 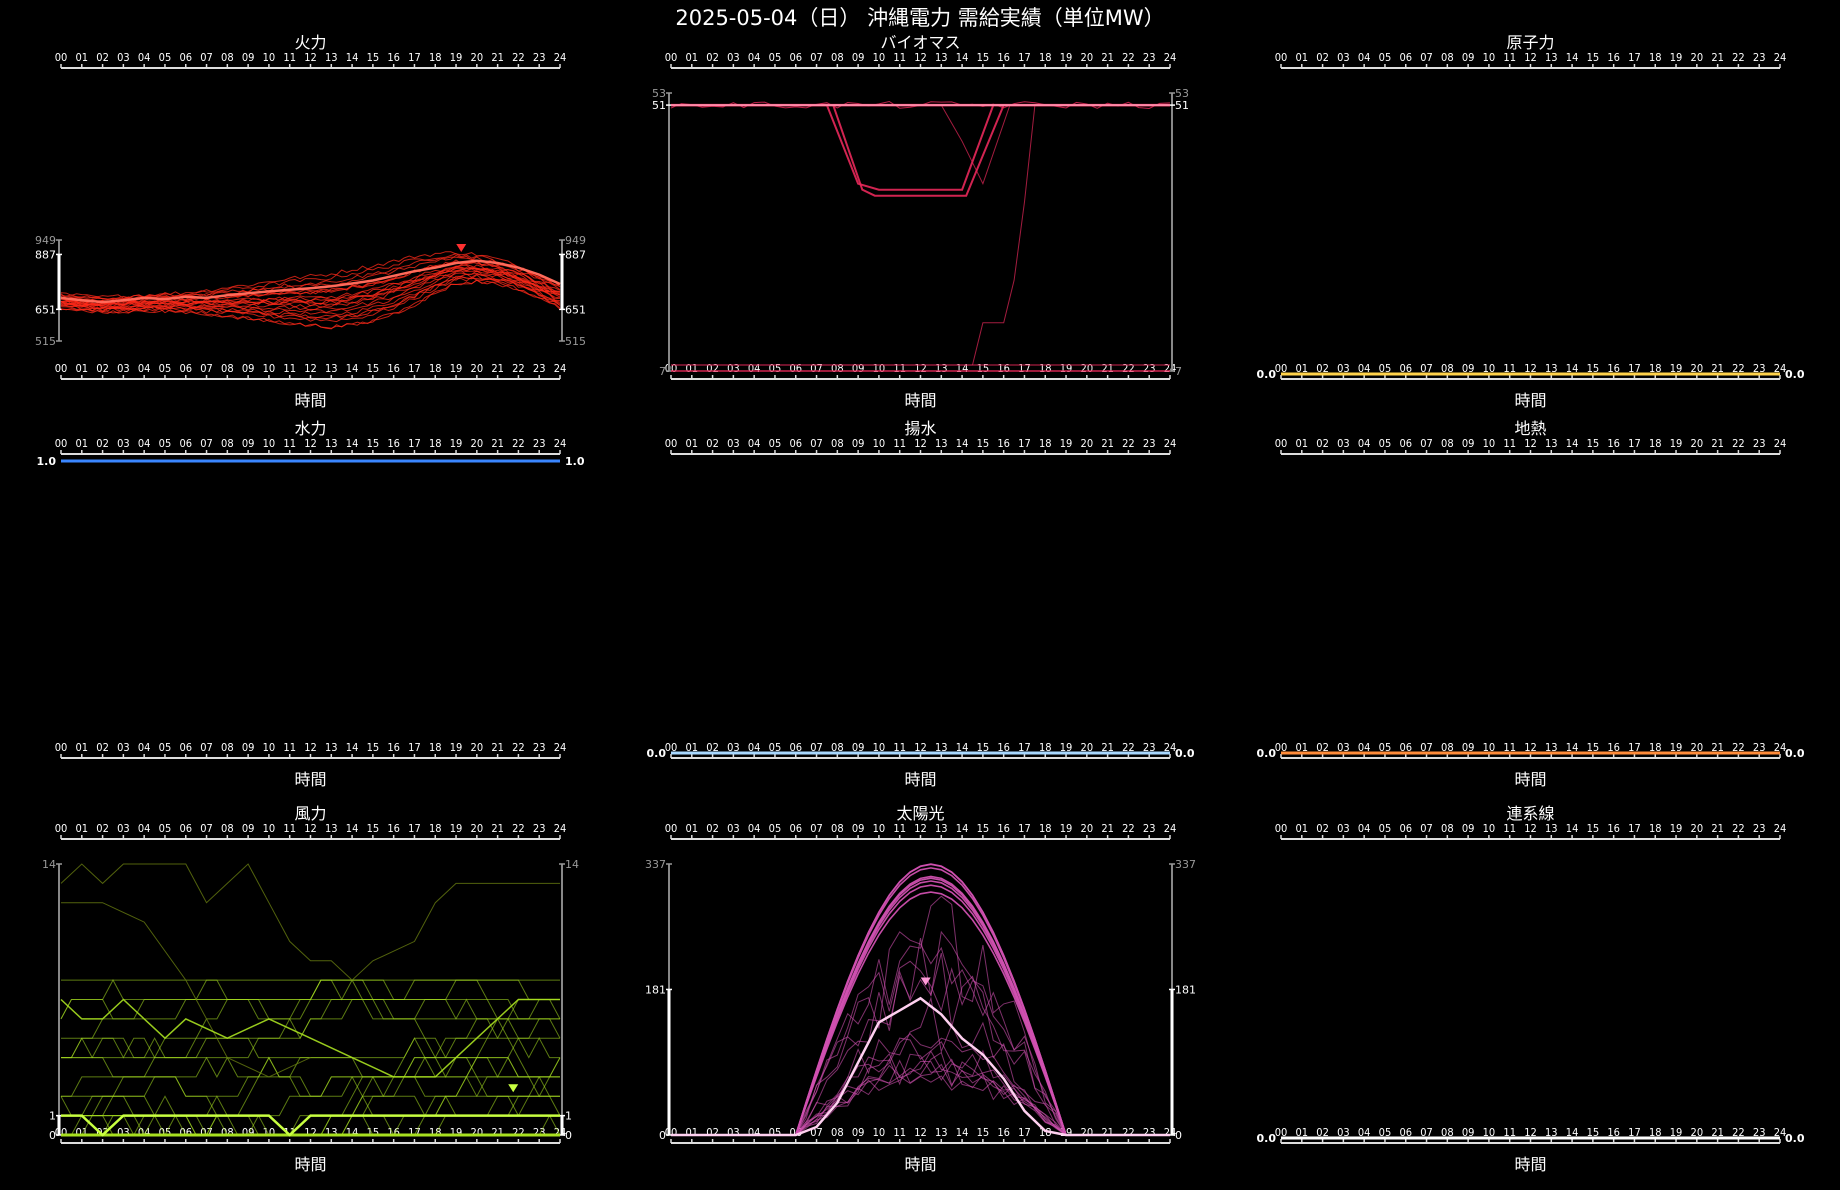 What do you see at coordinates (52, 1135) in the screenshot?
I see `y-label-left: 0` at bounding box center [52, 1135].